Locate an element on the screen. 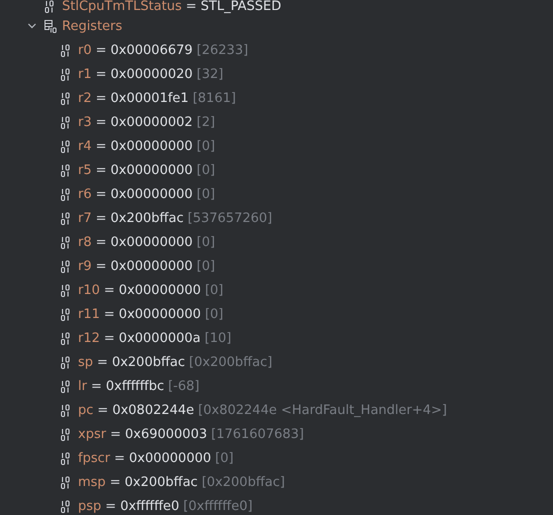 This screenshot has height=515, width=553. variable-value: 0x0802244e is located at coordinates (153, 410).